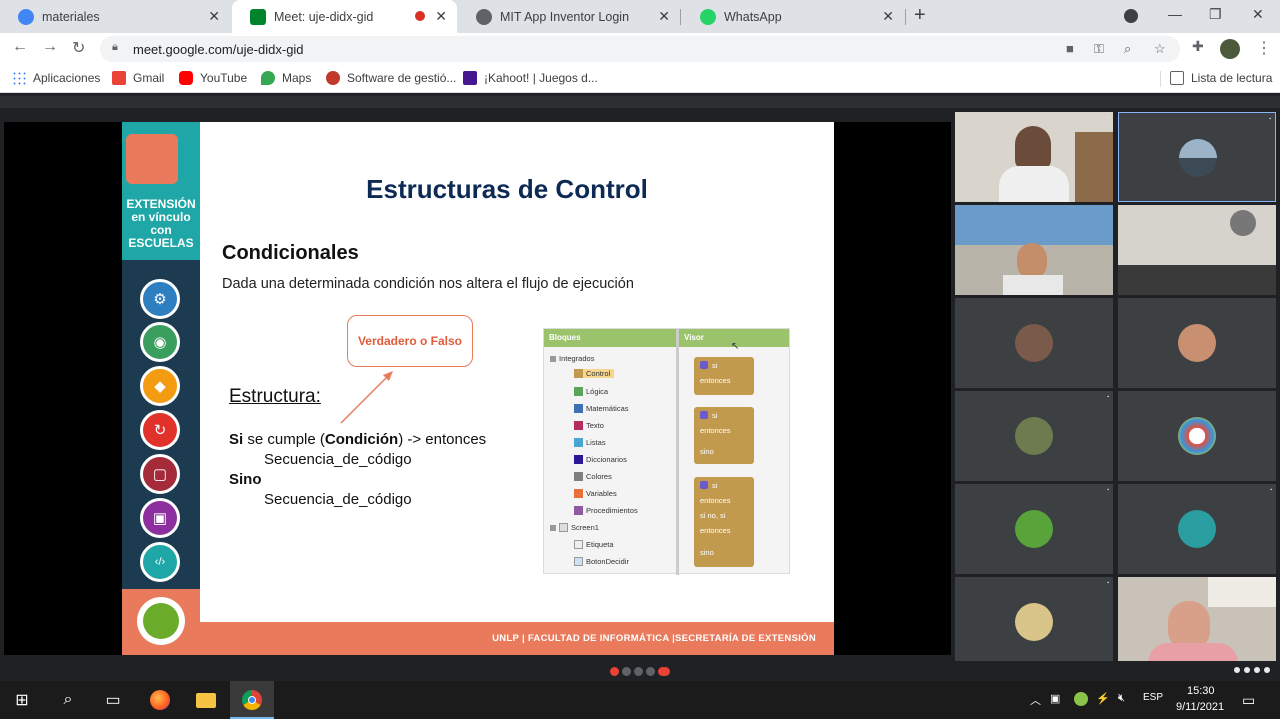 The image size is (1280, 719). What do you see at coordinates (715, 380) in the screenshot?
I see `block-text: entonces` at bounding box center [715, 380].